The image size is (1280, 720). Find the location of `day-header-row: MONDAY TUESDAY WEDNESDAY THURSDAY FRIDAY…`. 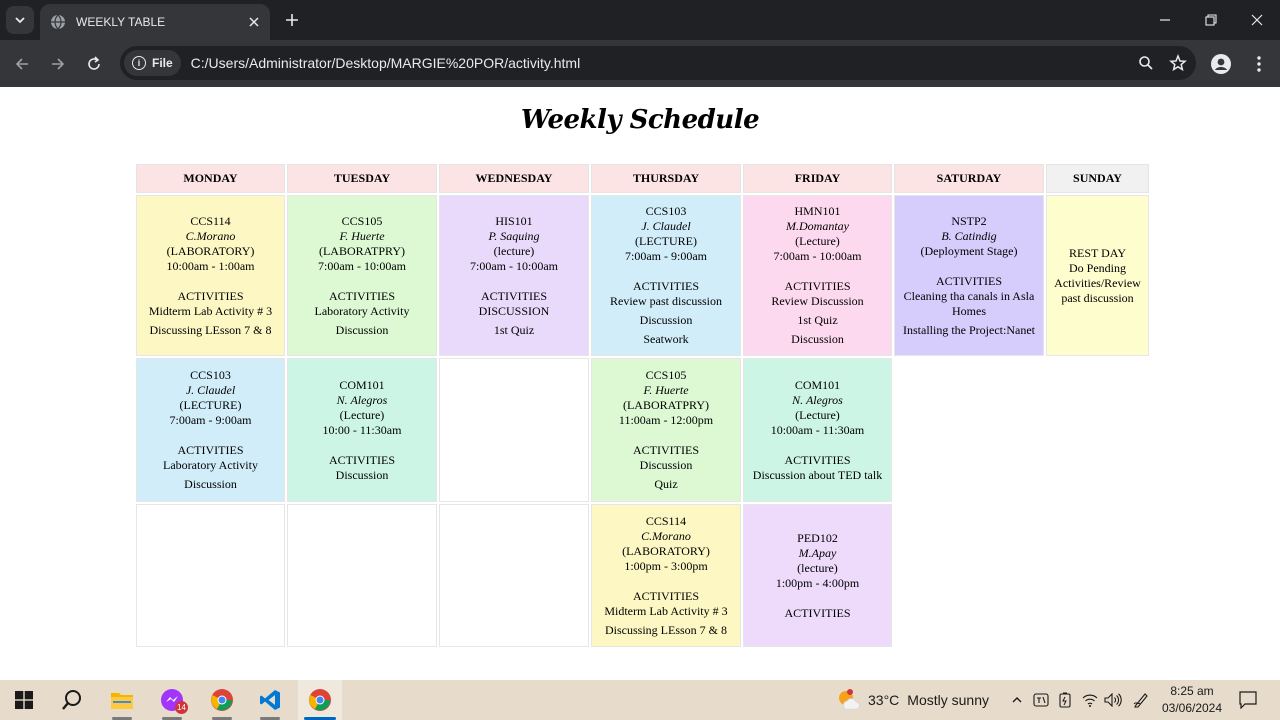

day-header-row: MONDAY TUESDAY WEDNESDAY THURSDAY FRIDAY… is located at coordinates (642, 178).